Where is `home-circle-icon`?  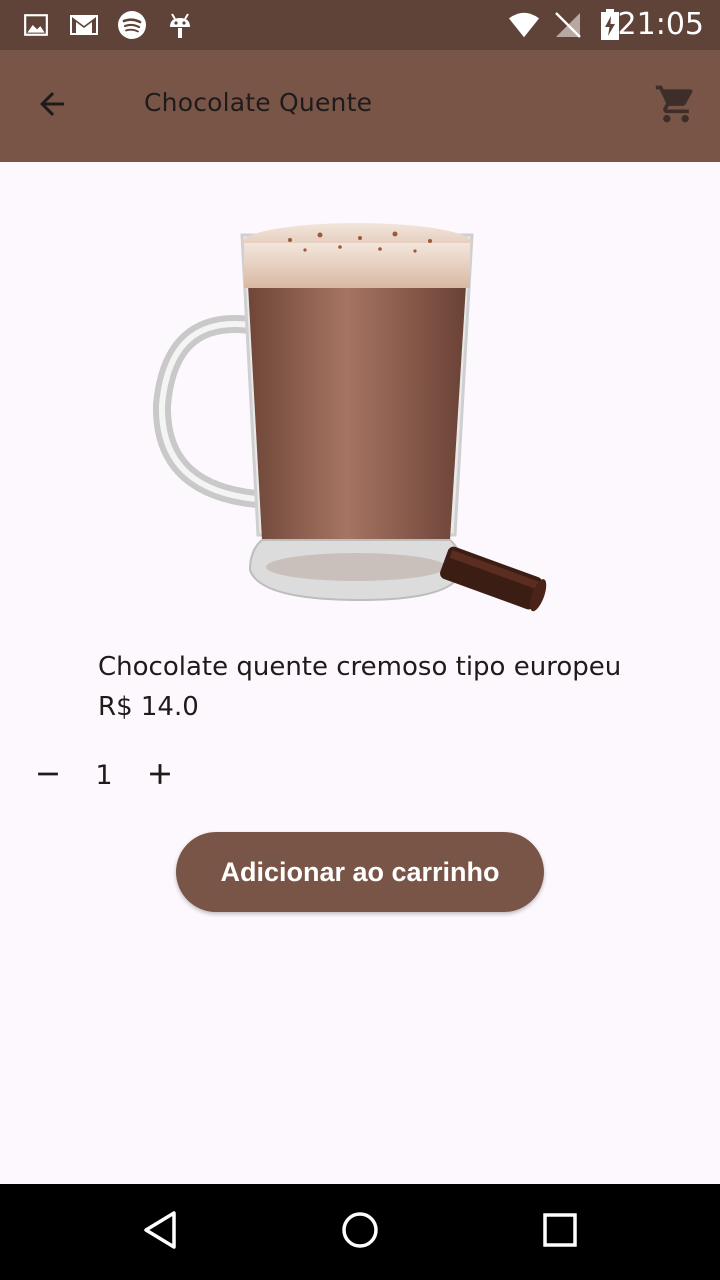
home-circle-icon is located at coordinates (360, 1232).